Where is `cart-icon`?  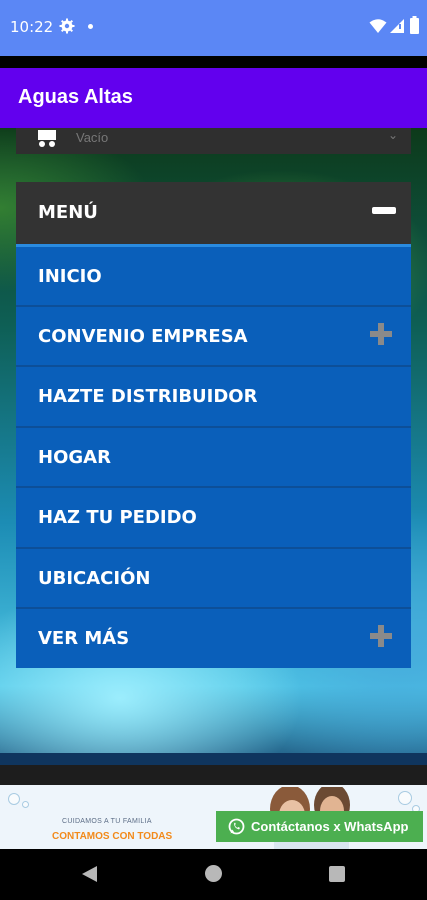
cart-icon is located at coordinates (47, 138).